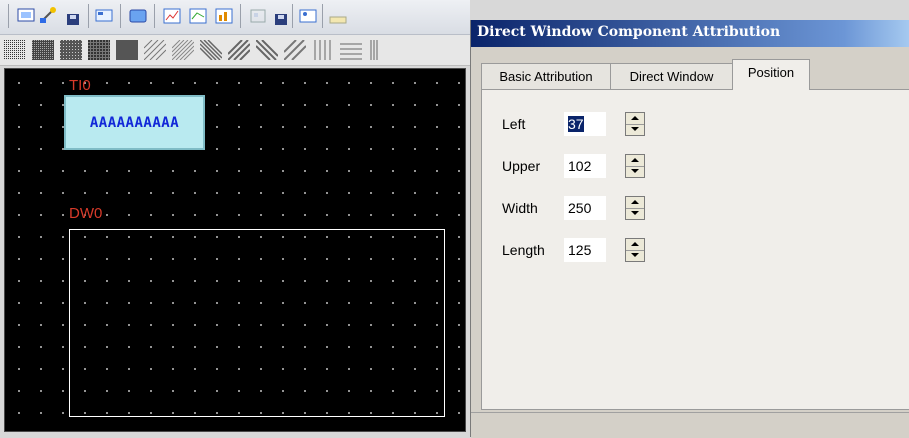  Describe the element at coordinates (690, 425) in the screenshot. I see `dialog-button-bar` at that location.